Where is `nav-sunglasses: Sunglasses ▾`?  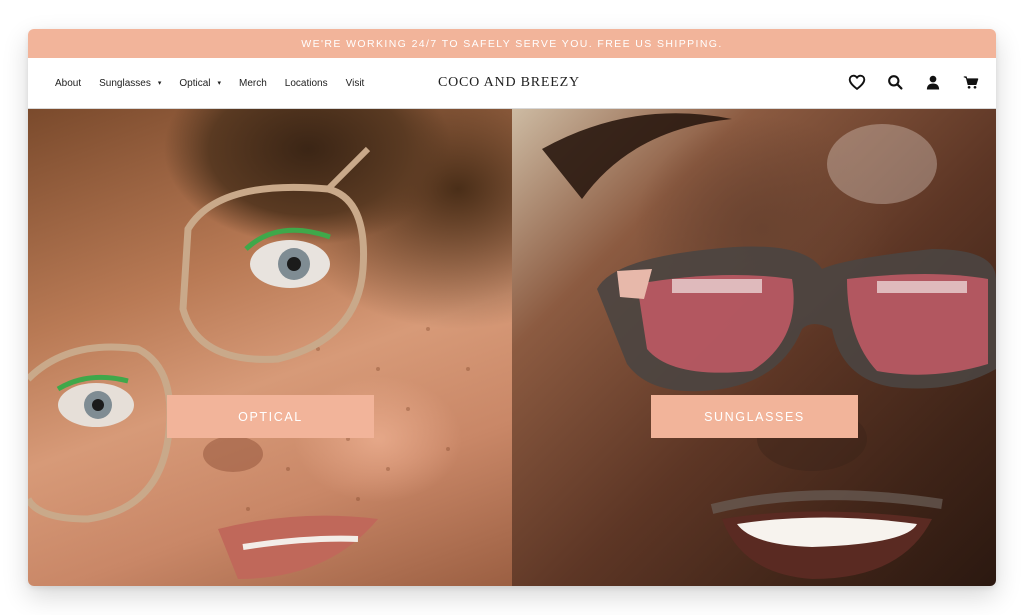 nav-sunglasses: Sunglasses ▾ is located at coordinates (130, 83).